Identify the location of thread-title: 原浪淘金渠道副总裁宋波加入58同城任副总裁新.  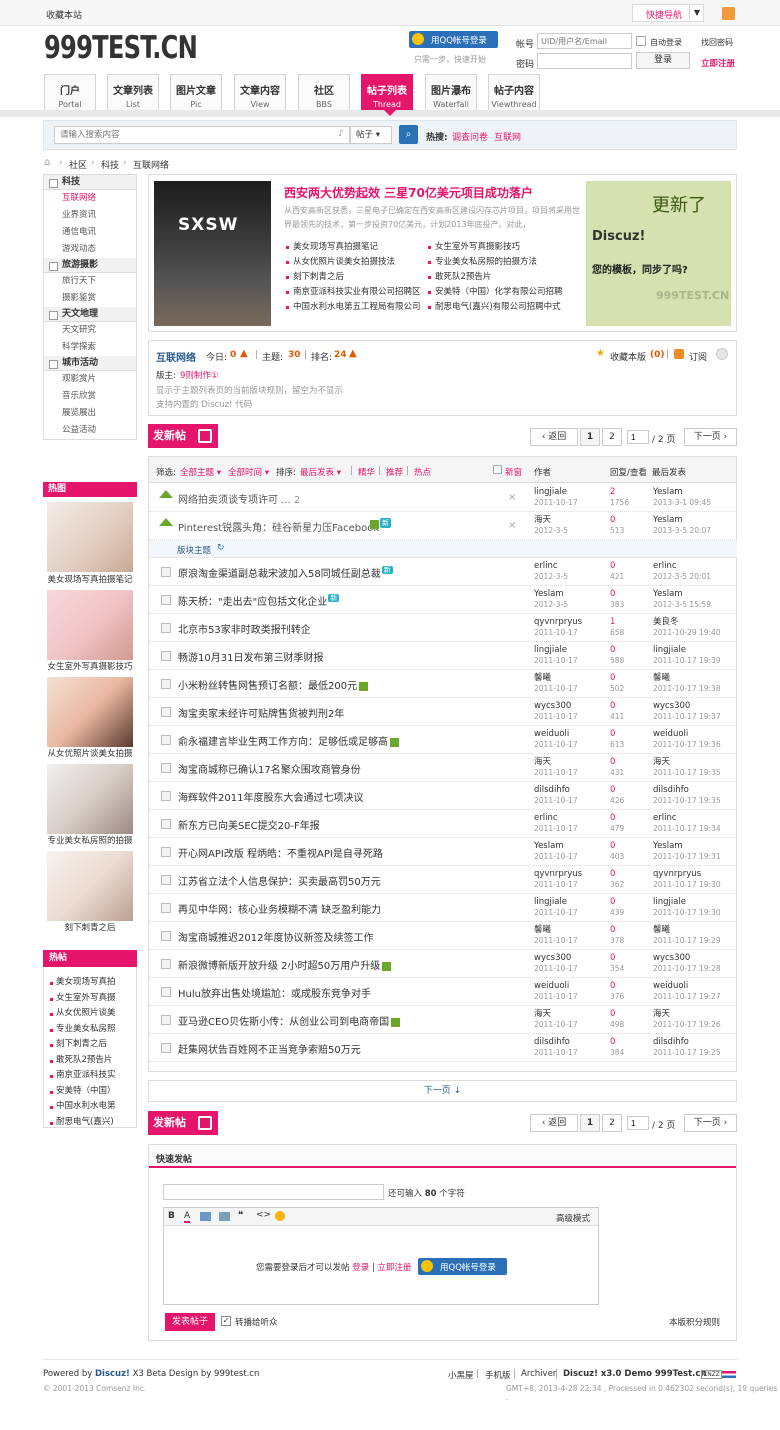
(285, 572).